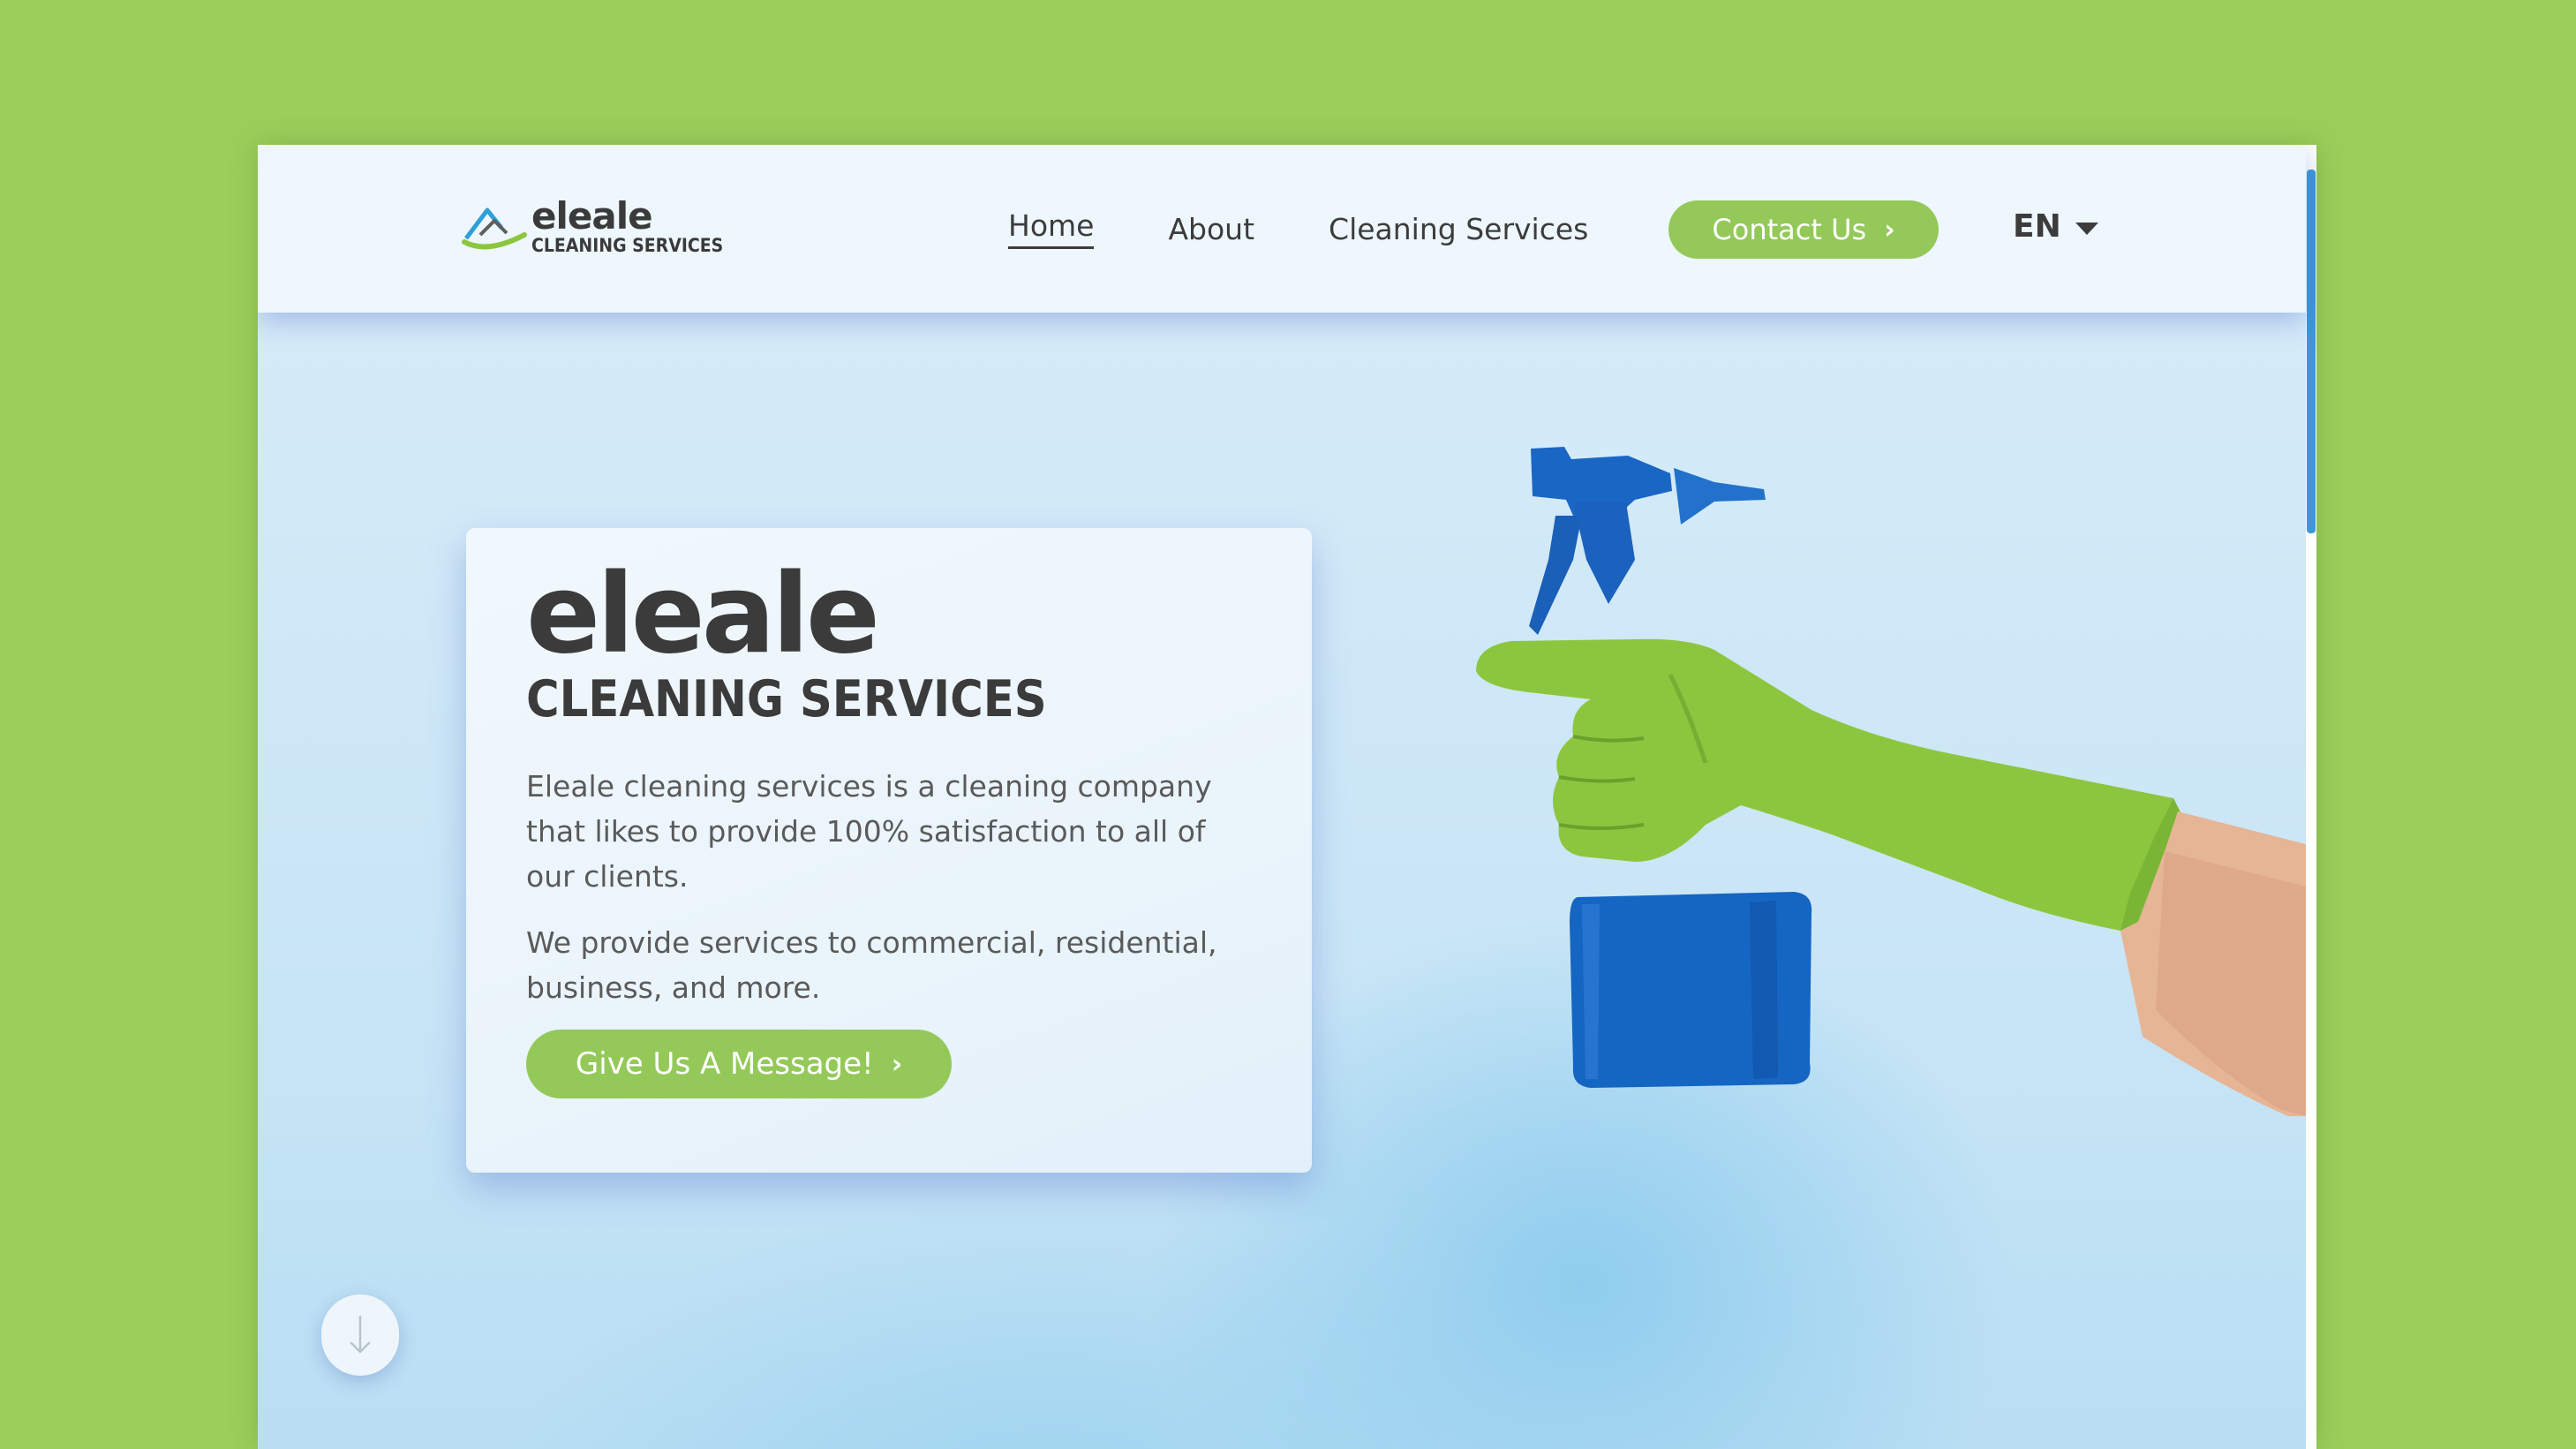  Describe the element at coordinates (787, 699) in the screenshot. I see `hero-subtitle: CLEANING SERVICES` at that location.